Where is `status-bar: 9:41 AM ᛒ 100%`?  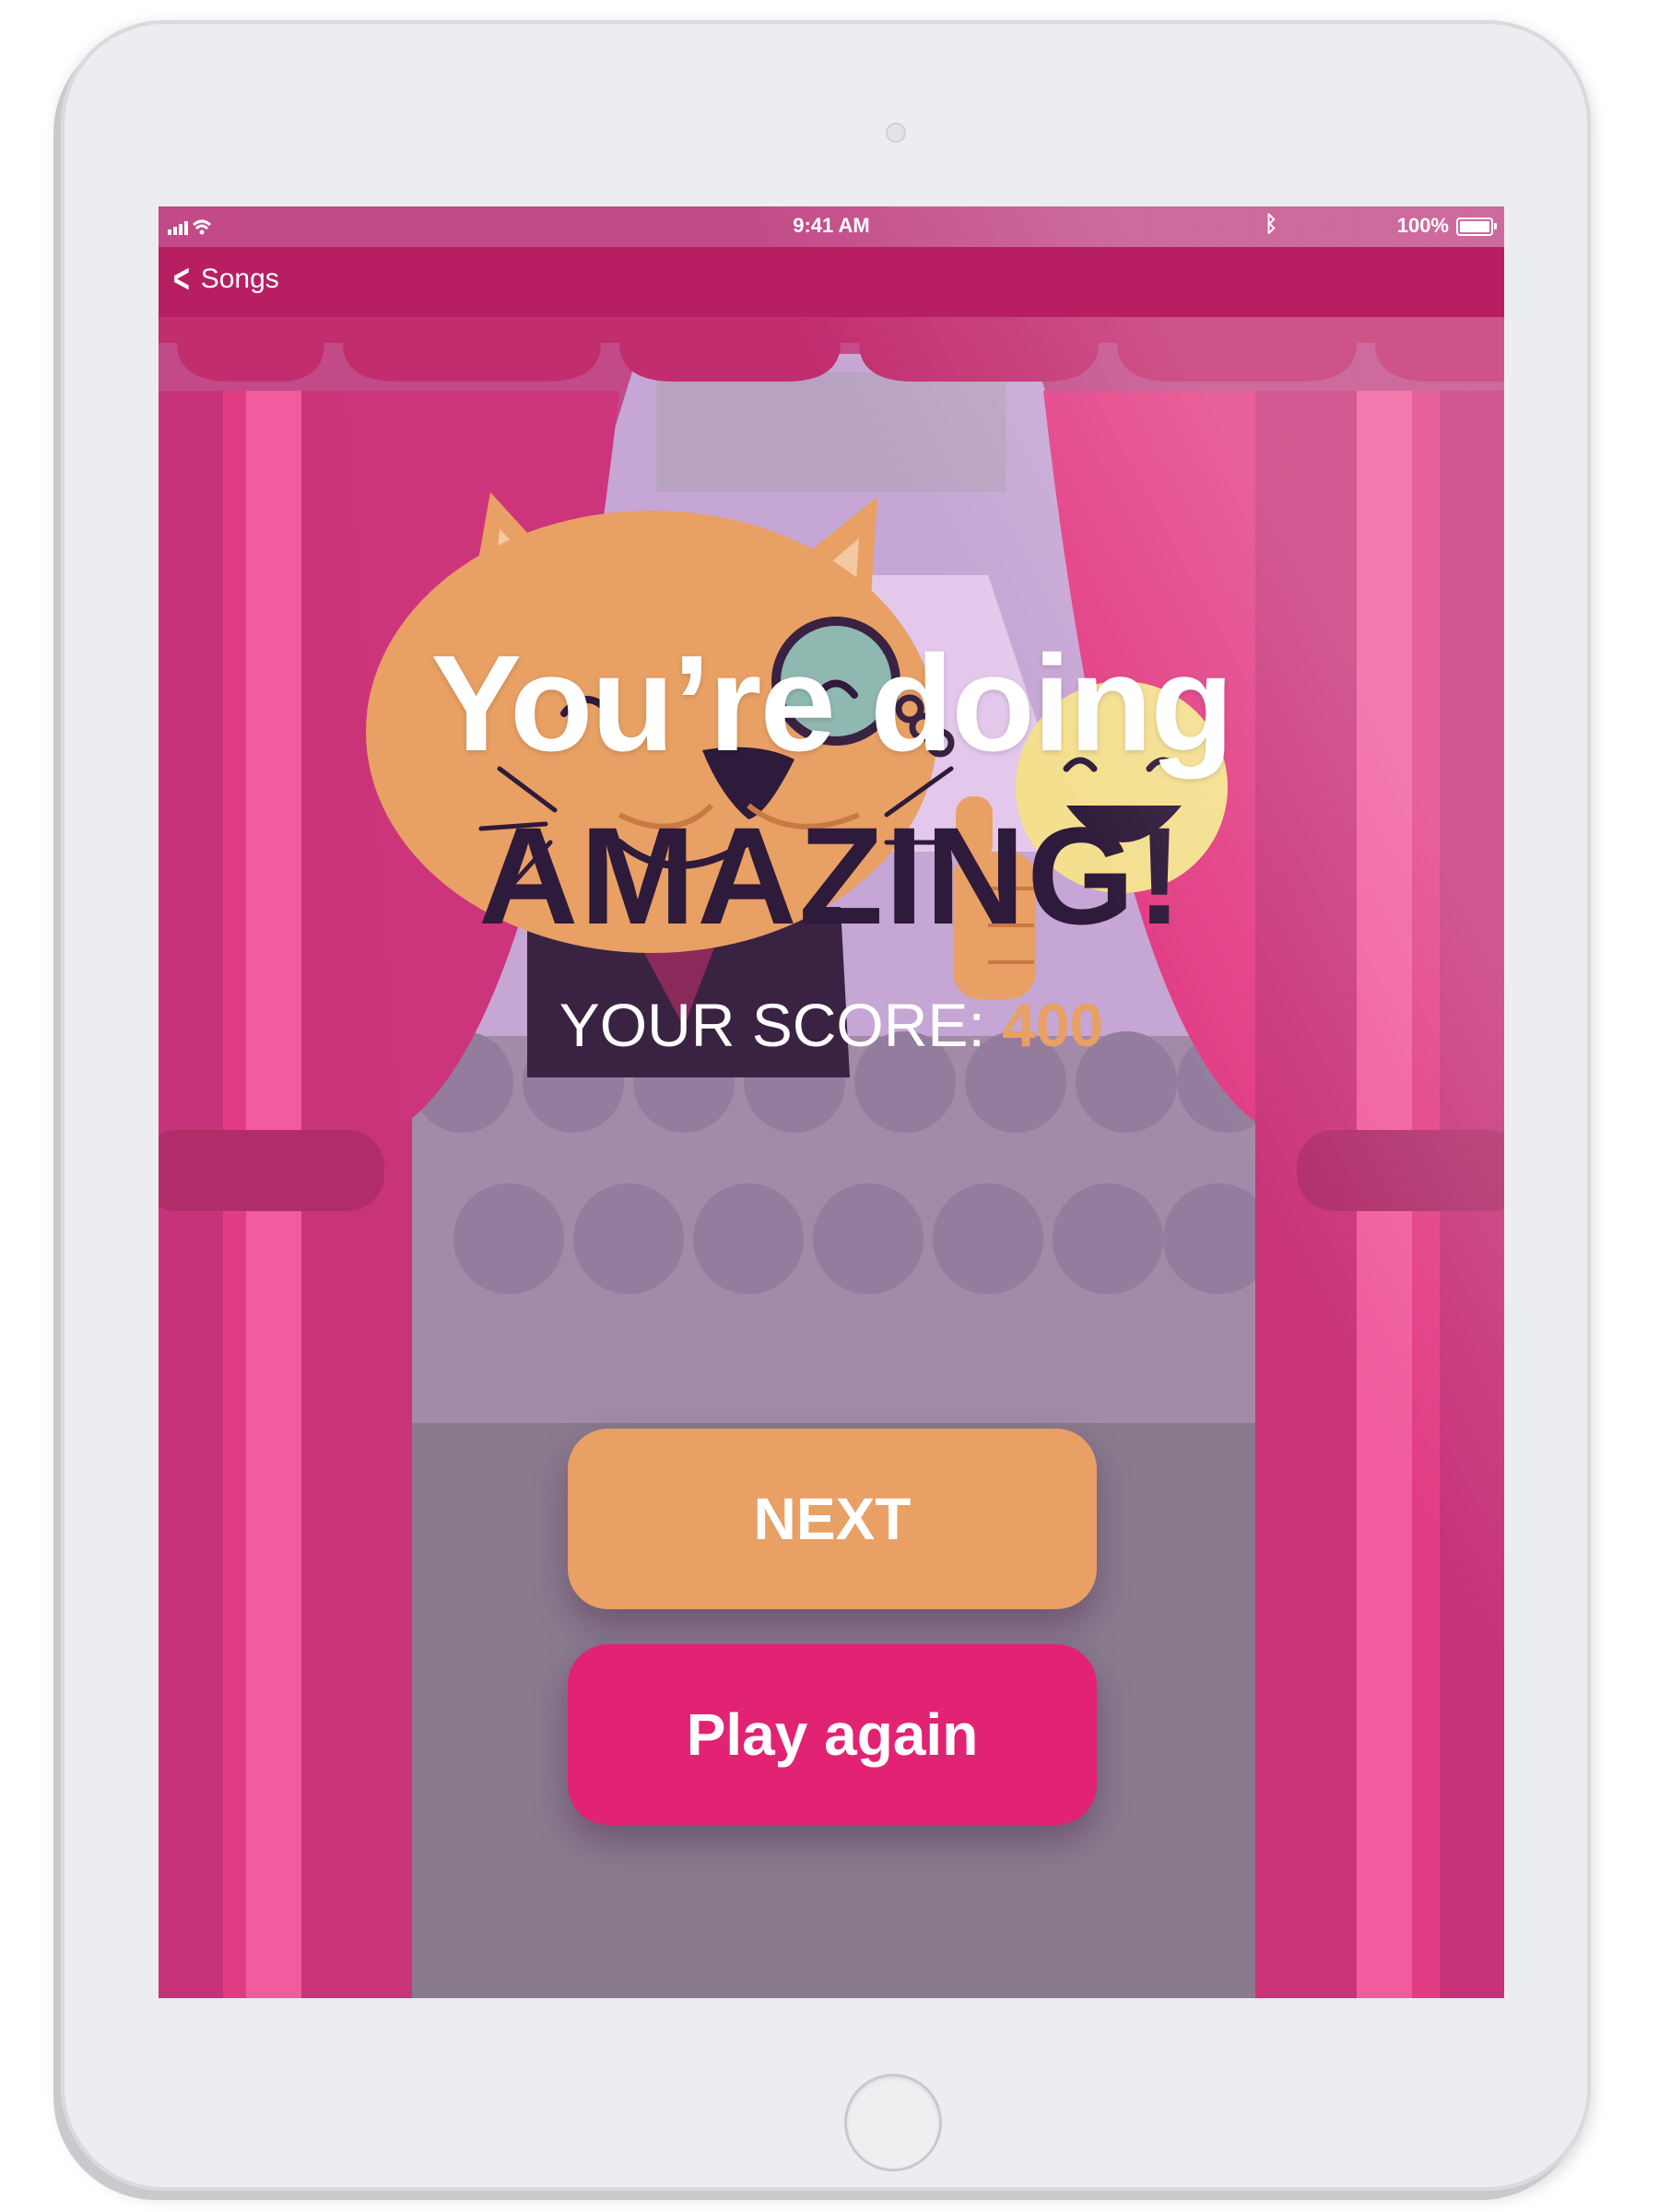 status-bar: 9:41 AM ᛒ 100% is located at coordinates (831, 226).